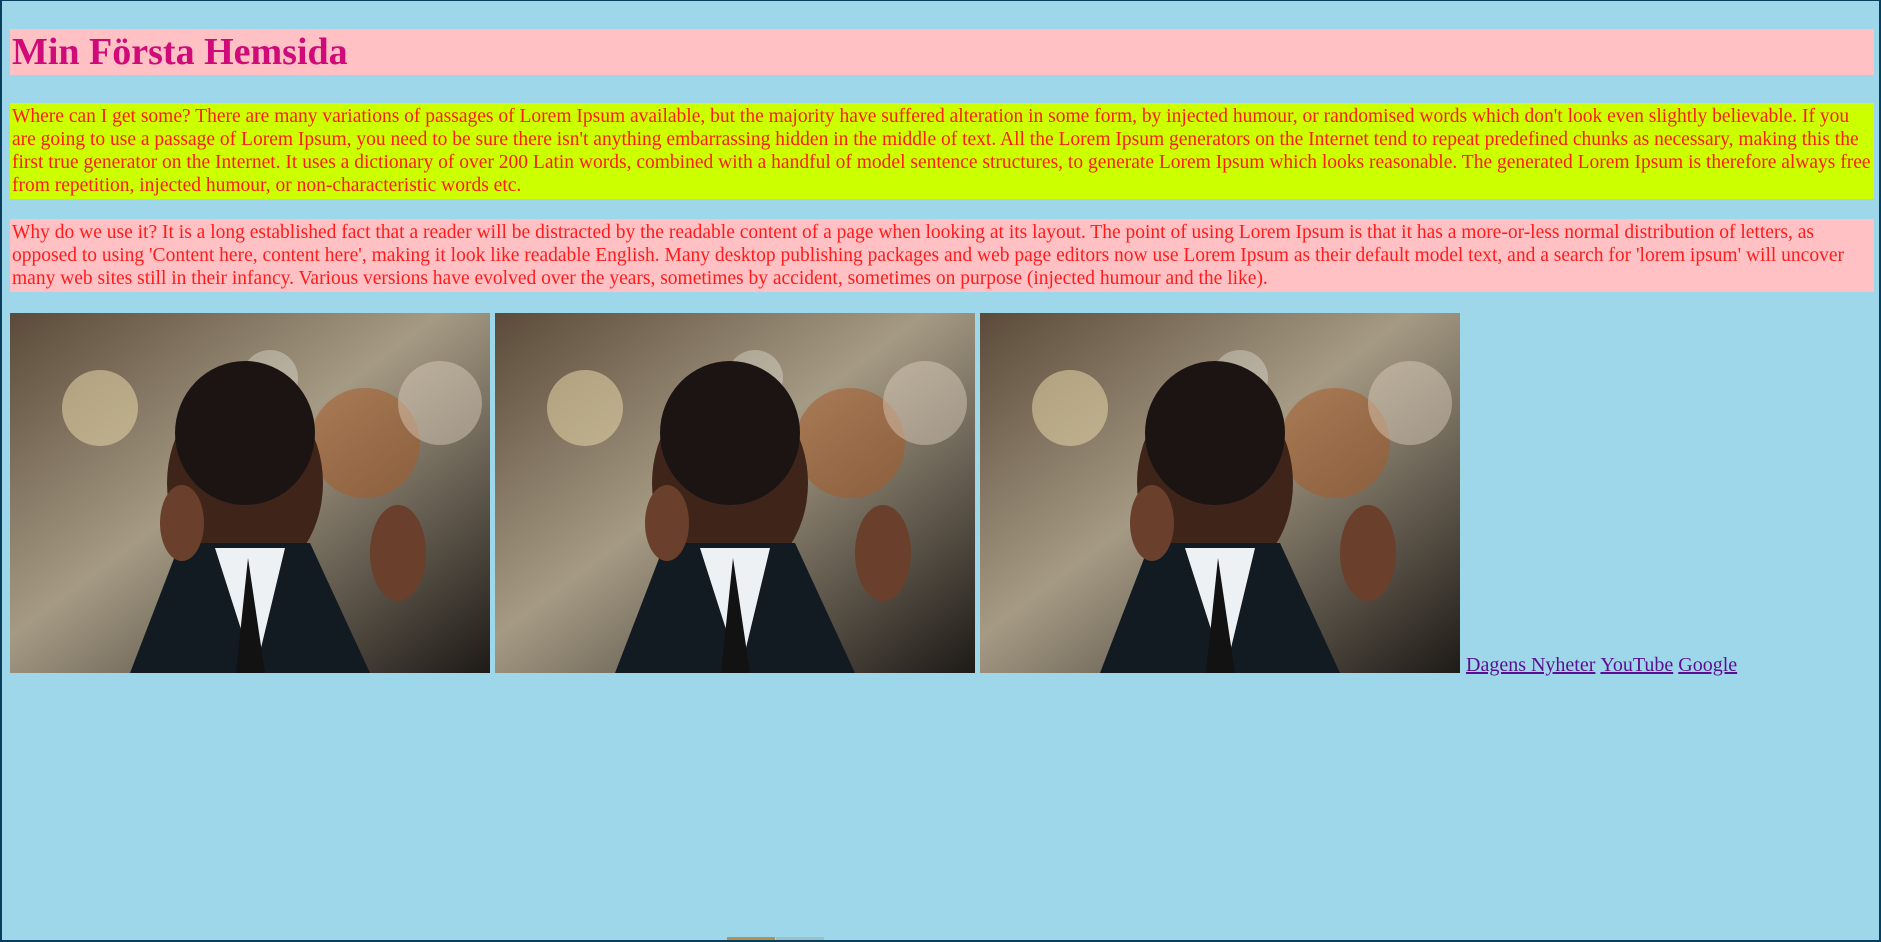  What do you see at coordinates (942, 52) in the screenshot?
I see `page-title: Min Första Hemsida` at bounding box center [942, 52].